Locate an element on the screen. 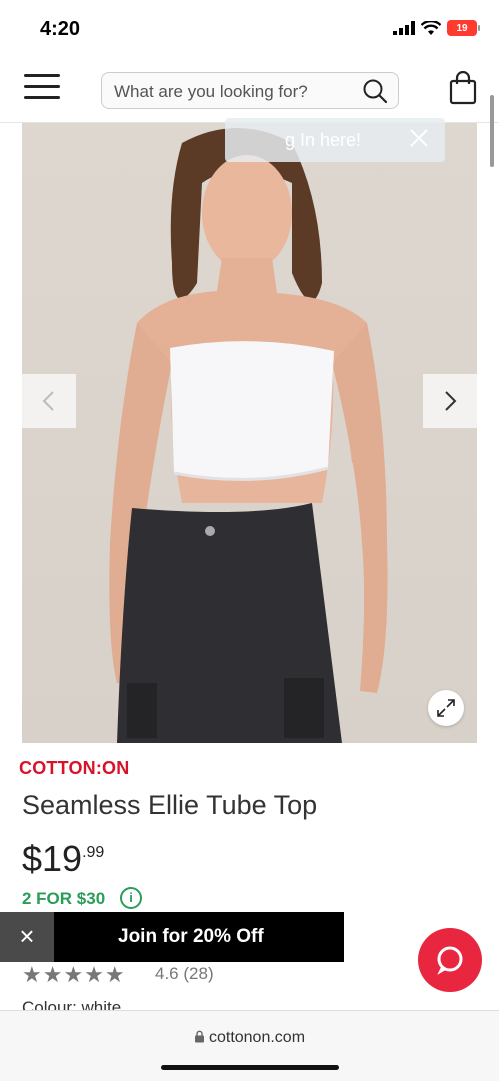 The width and height of the screenshot is (499, 1081). join-banner: × Join for 20% Off is located at coordinates (172, 937).